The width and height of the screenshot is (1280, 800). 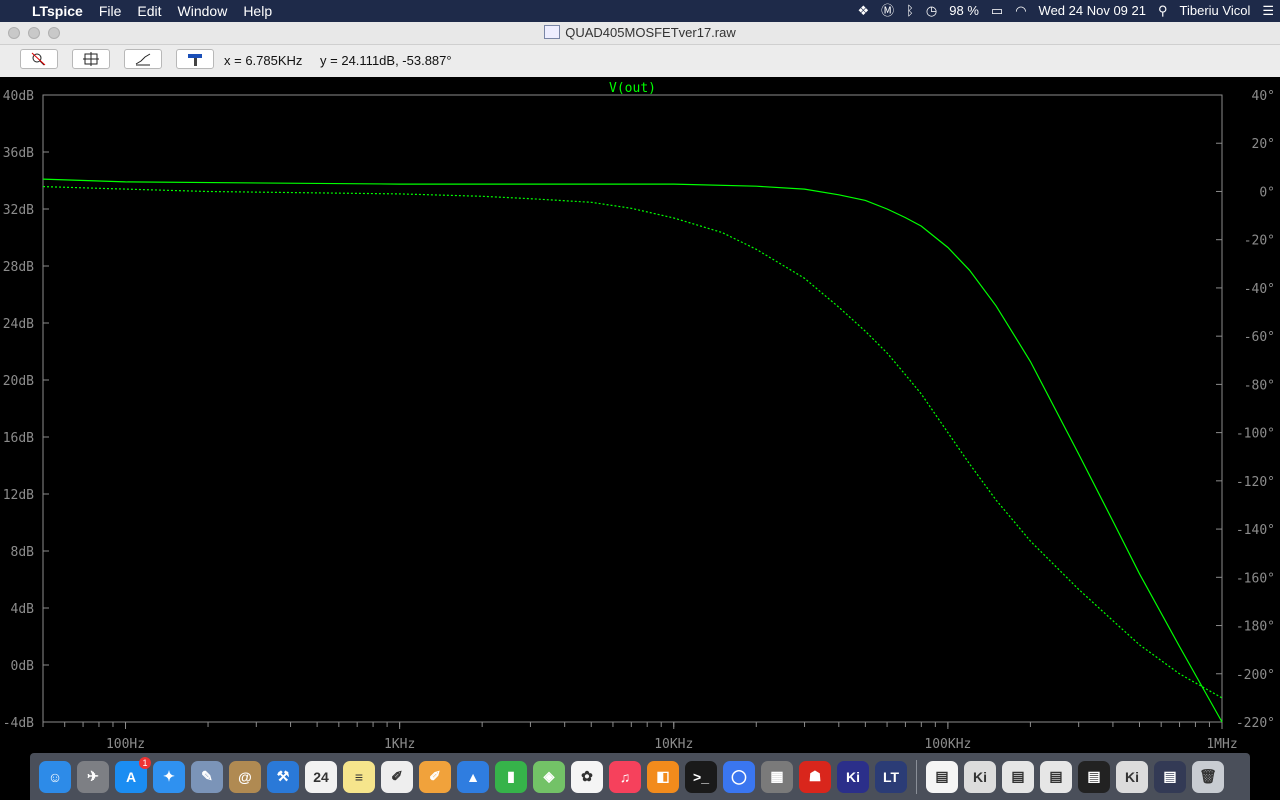 I want to click on y-left-tick-label: 16dB, so click(x=18, y=438).